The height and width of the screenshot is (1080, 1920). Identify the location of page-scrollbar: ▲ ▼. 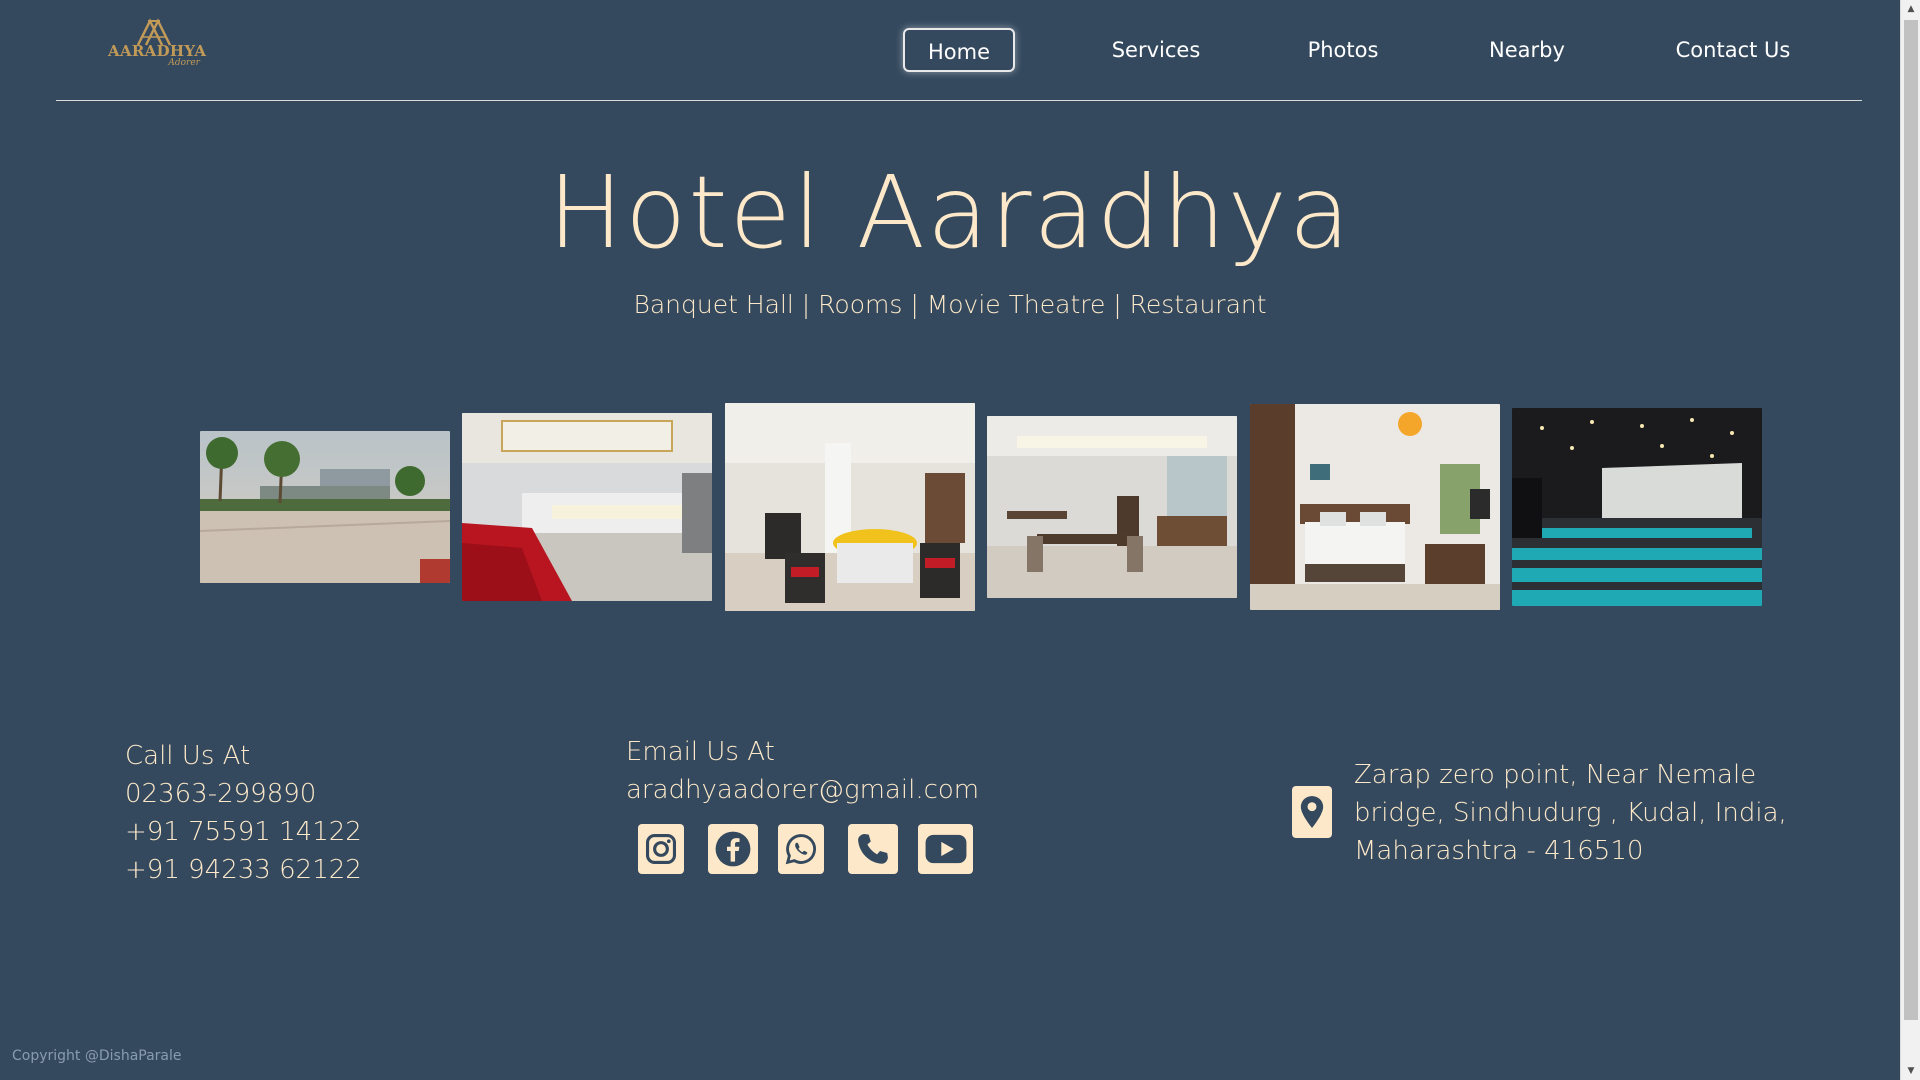
(1910, 540).